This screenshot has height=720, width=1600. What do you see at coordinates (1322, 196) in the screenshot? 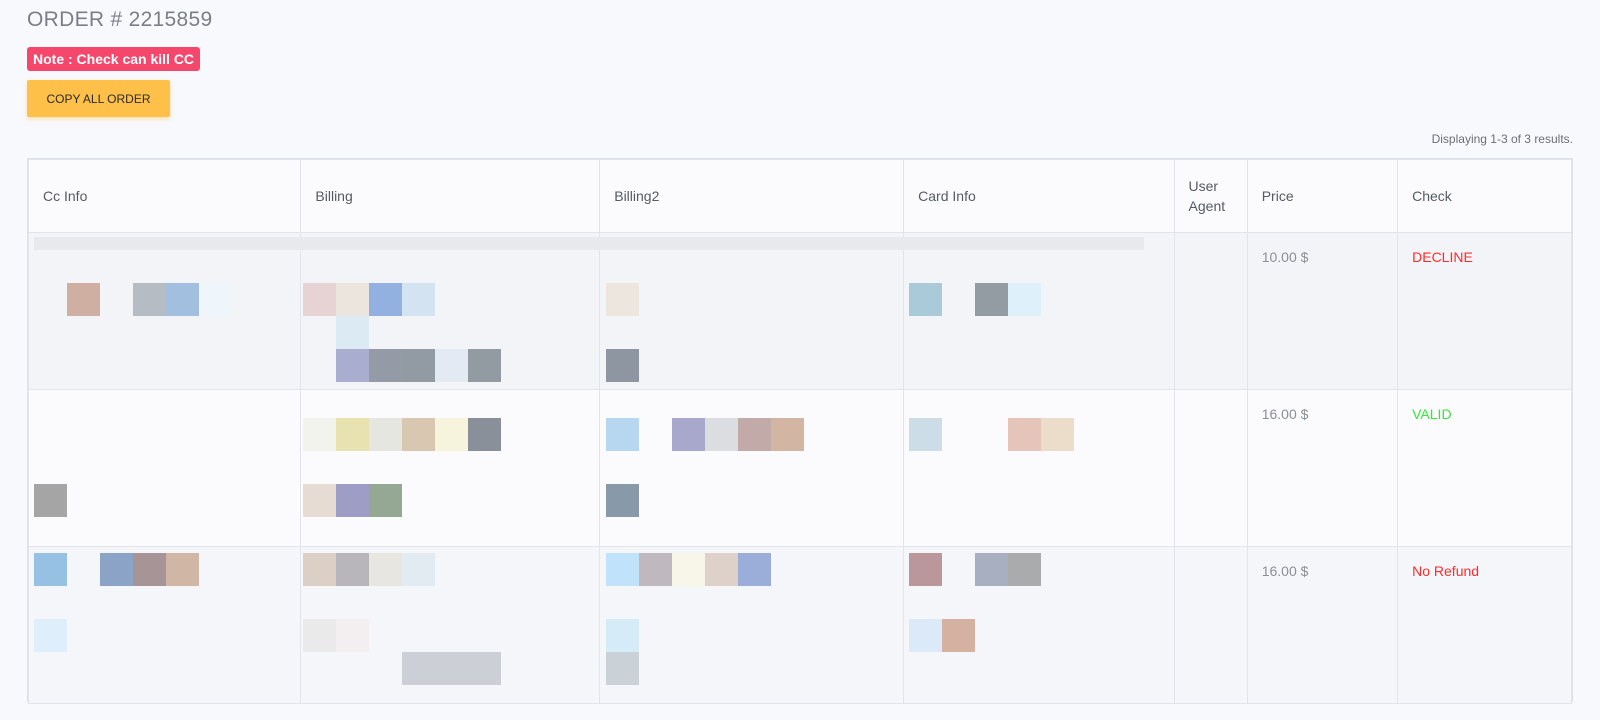
I see `column-header-price: Price` at bounding box center [1322, 196].